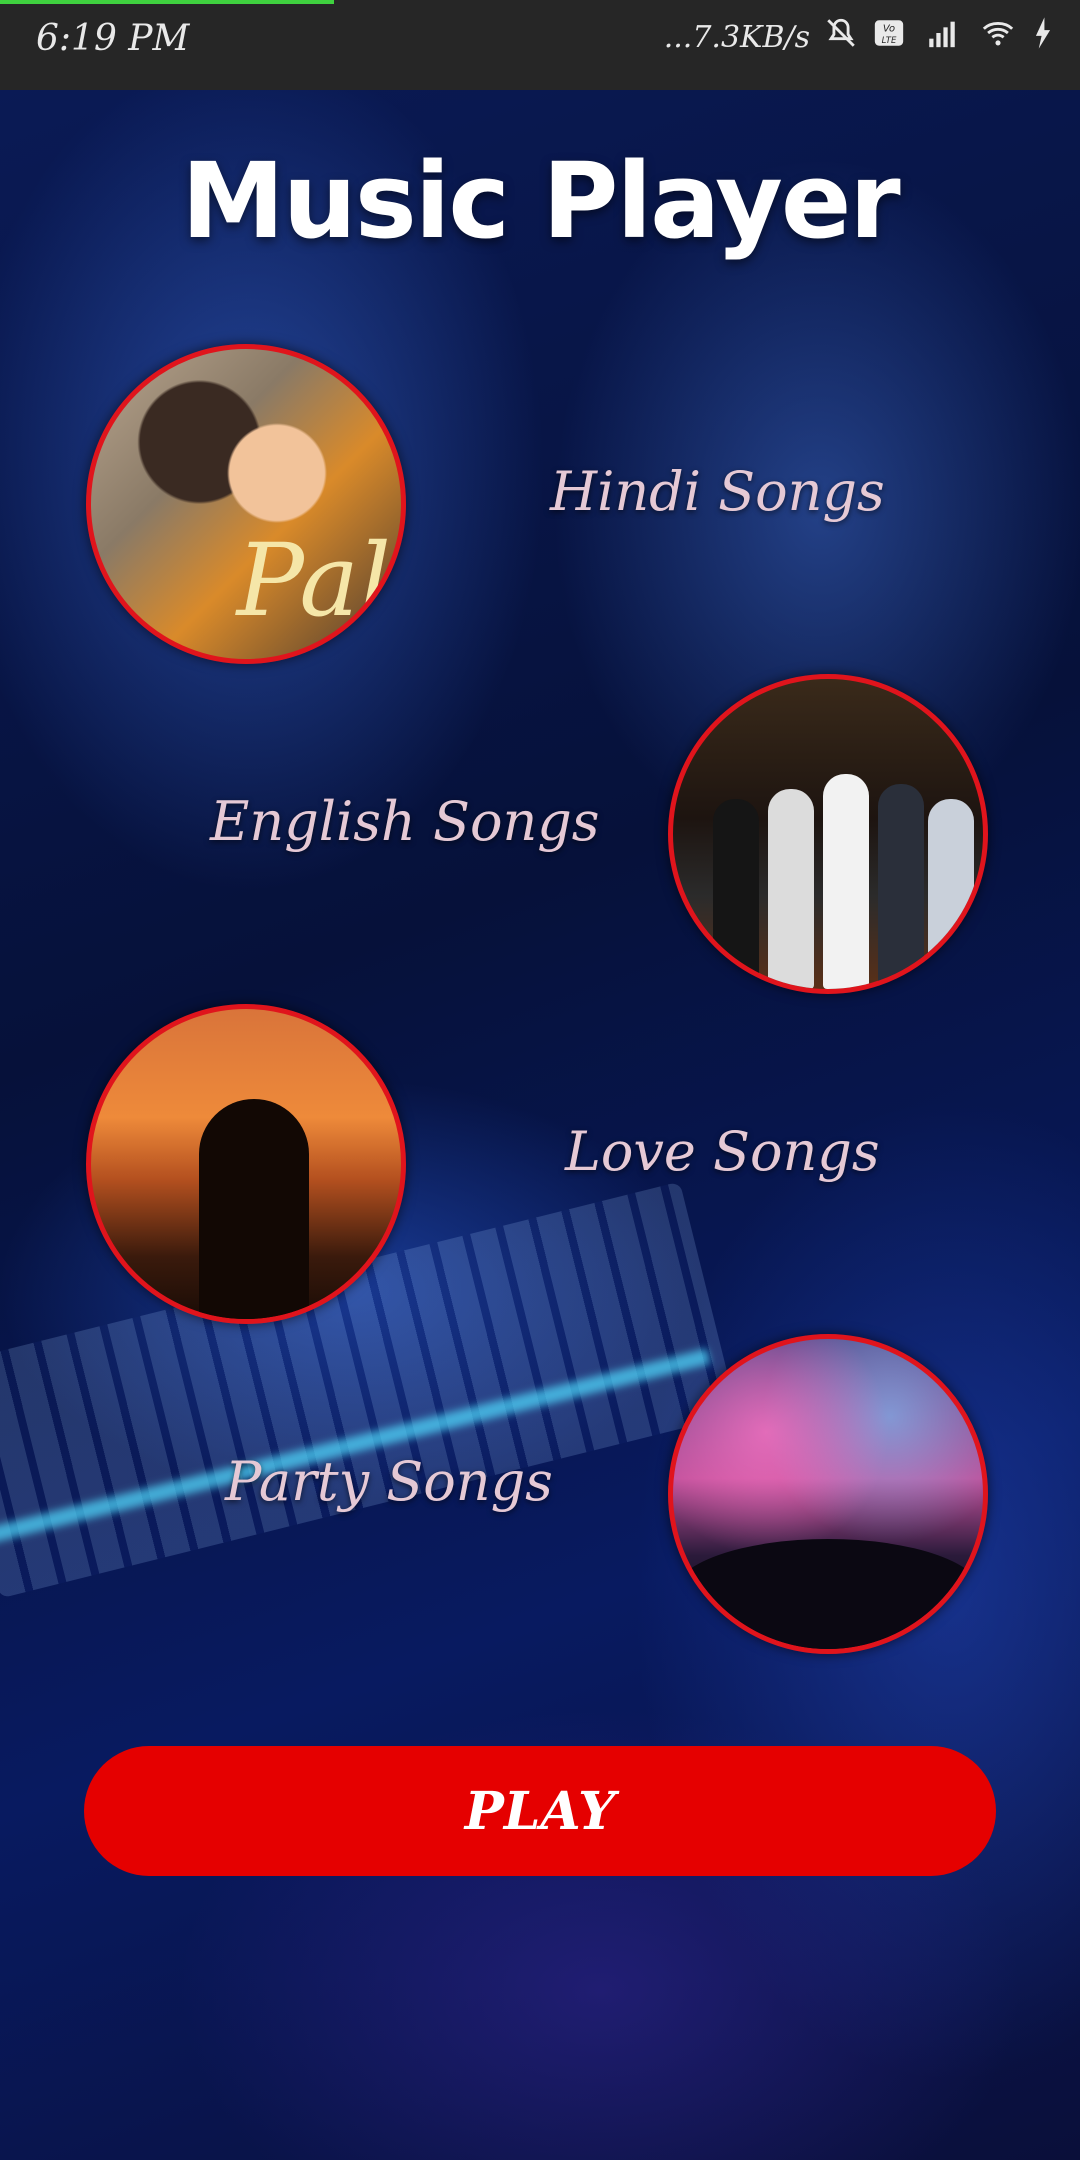 Image resolution: width=1080 pixels, height=2160 pixels. I want to click on network-speed: ...7.3KB/s, so click(736, 37).